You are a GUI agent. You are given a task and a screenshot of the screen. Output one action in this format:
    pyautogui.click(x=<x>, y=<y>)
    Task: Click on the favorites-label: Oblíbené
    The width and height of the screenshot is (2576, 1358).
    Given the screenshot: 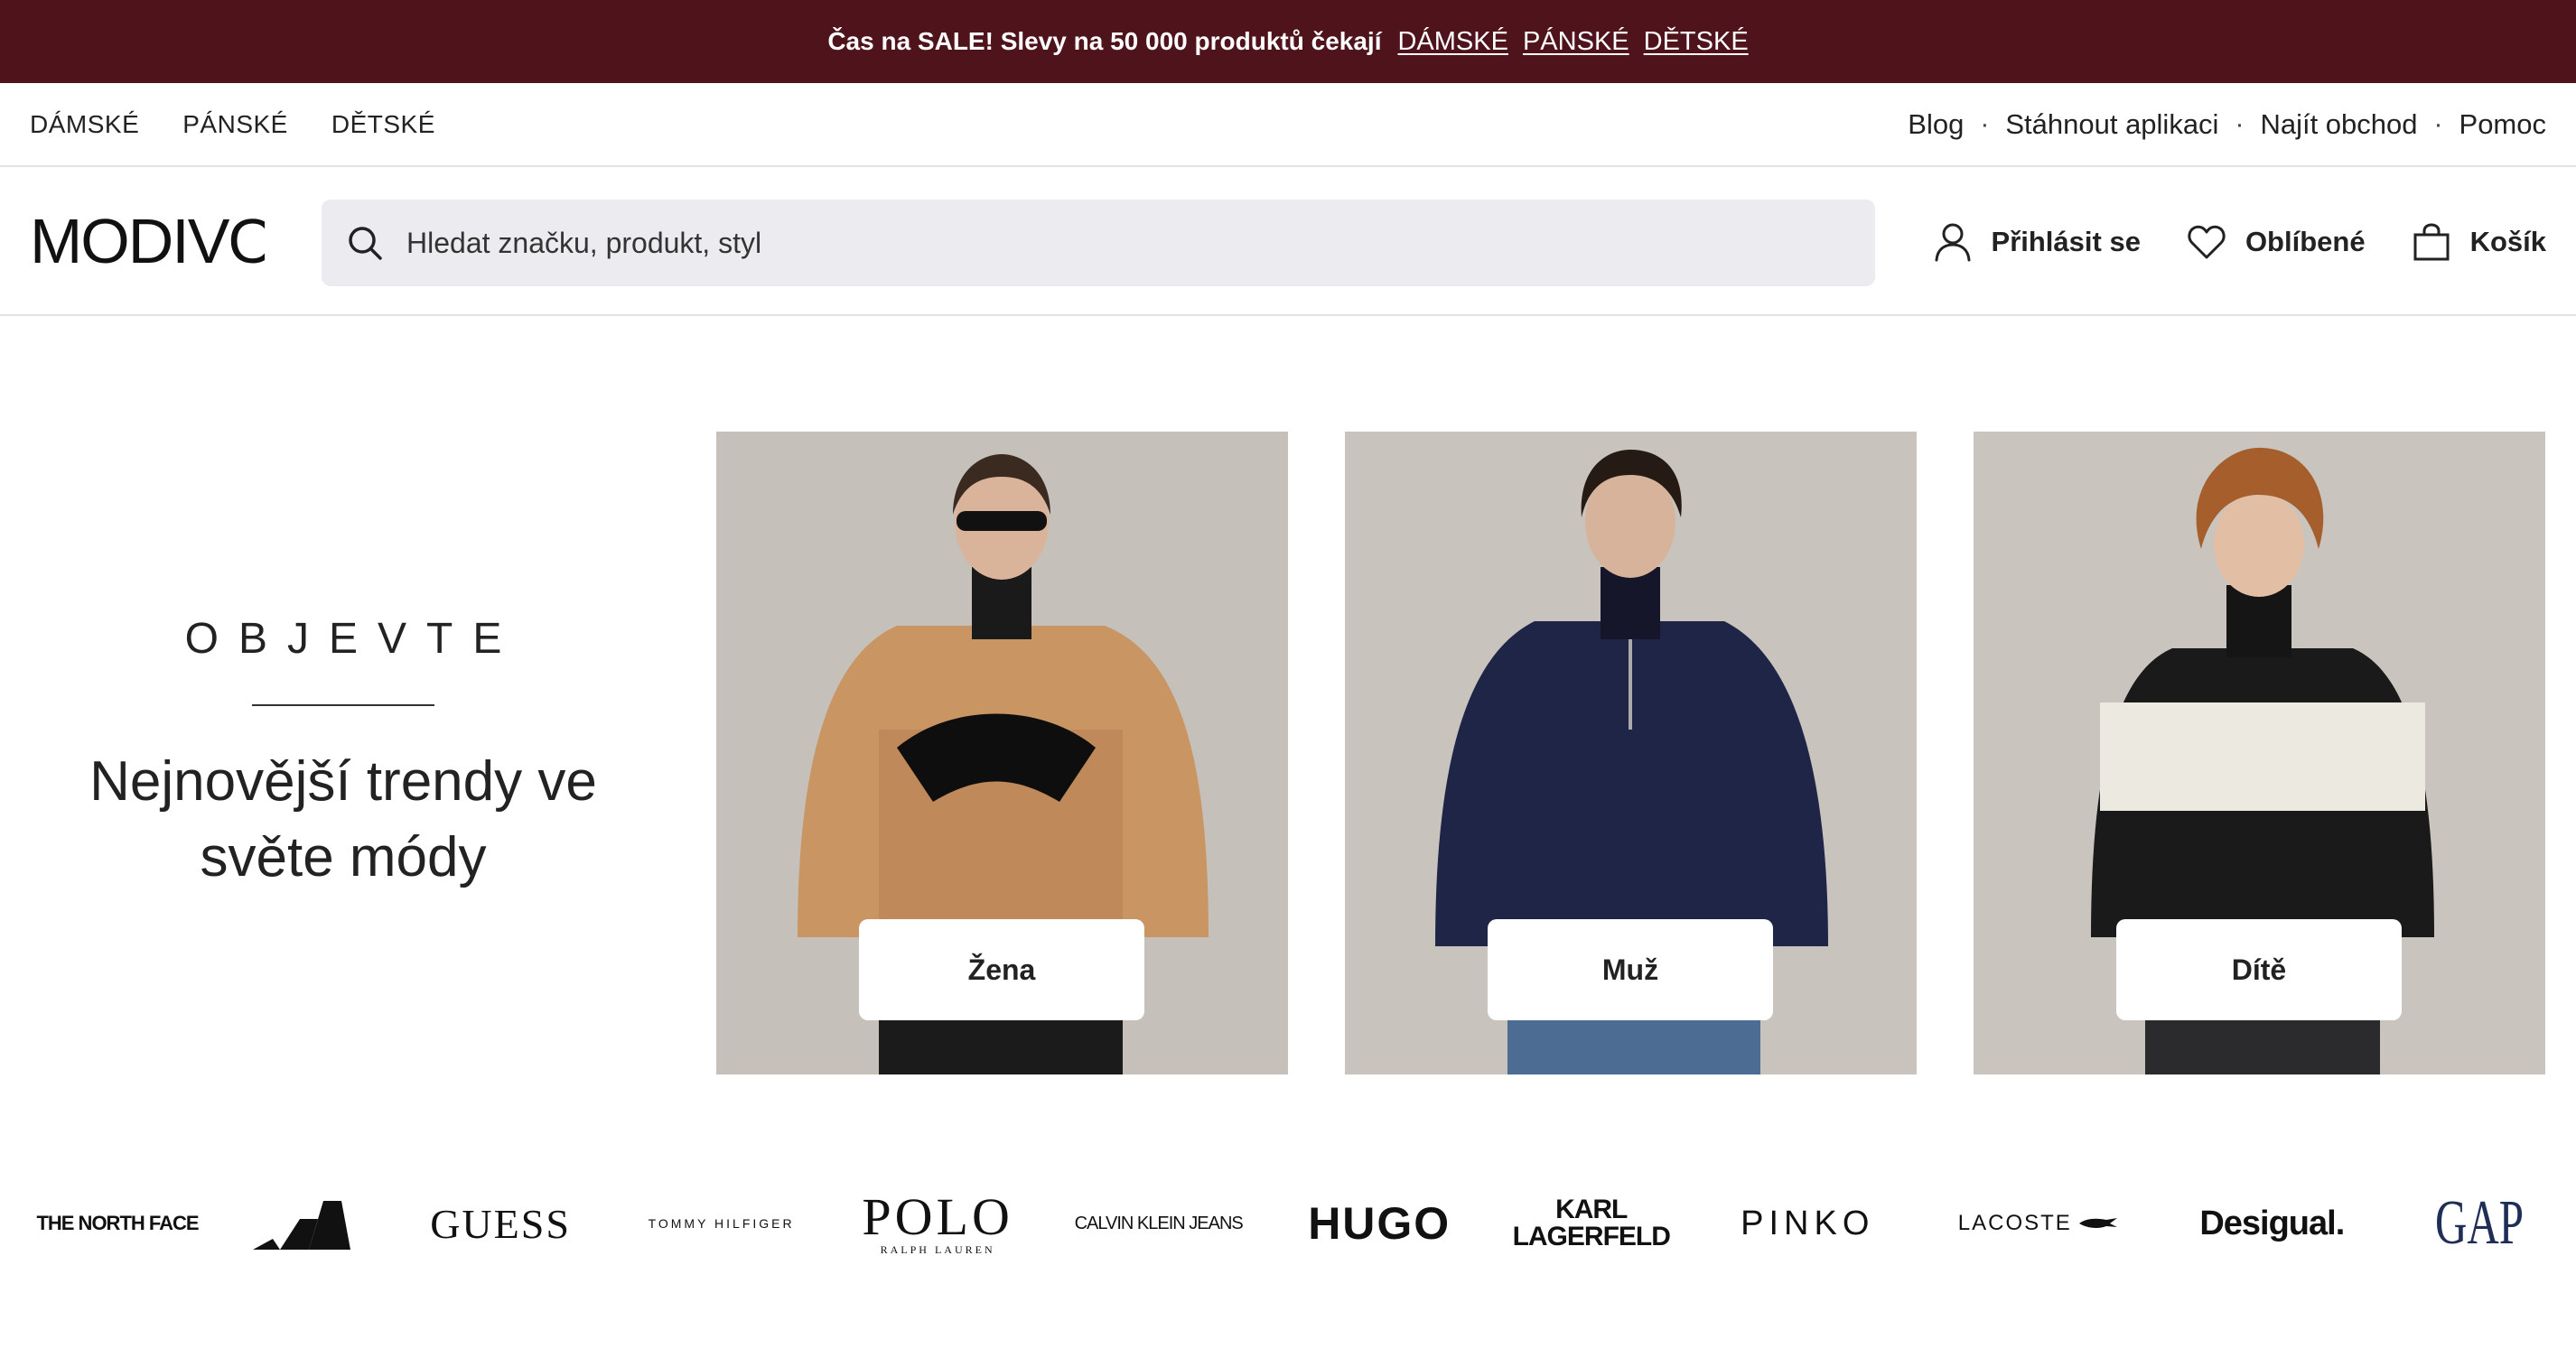 What is the action you would take?
    pyautogui.click(x=2305, y=241)
    